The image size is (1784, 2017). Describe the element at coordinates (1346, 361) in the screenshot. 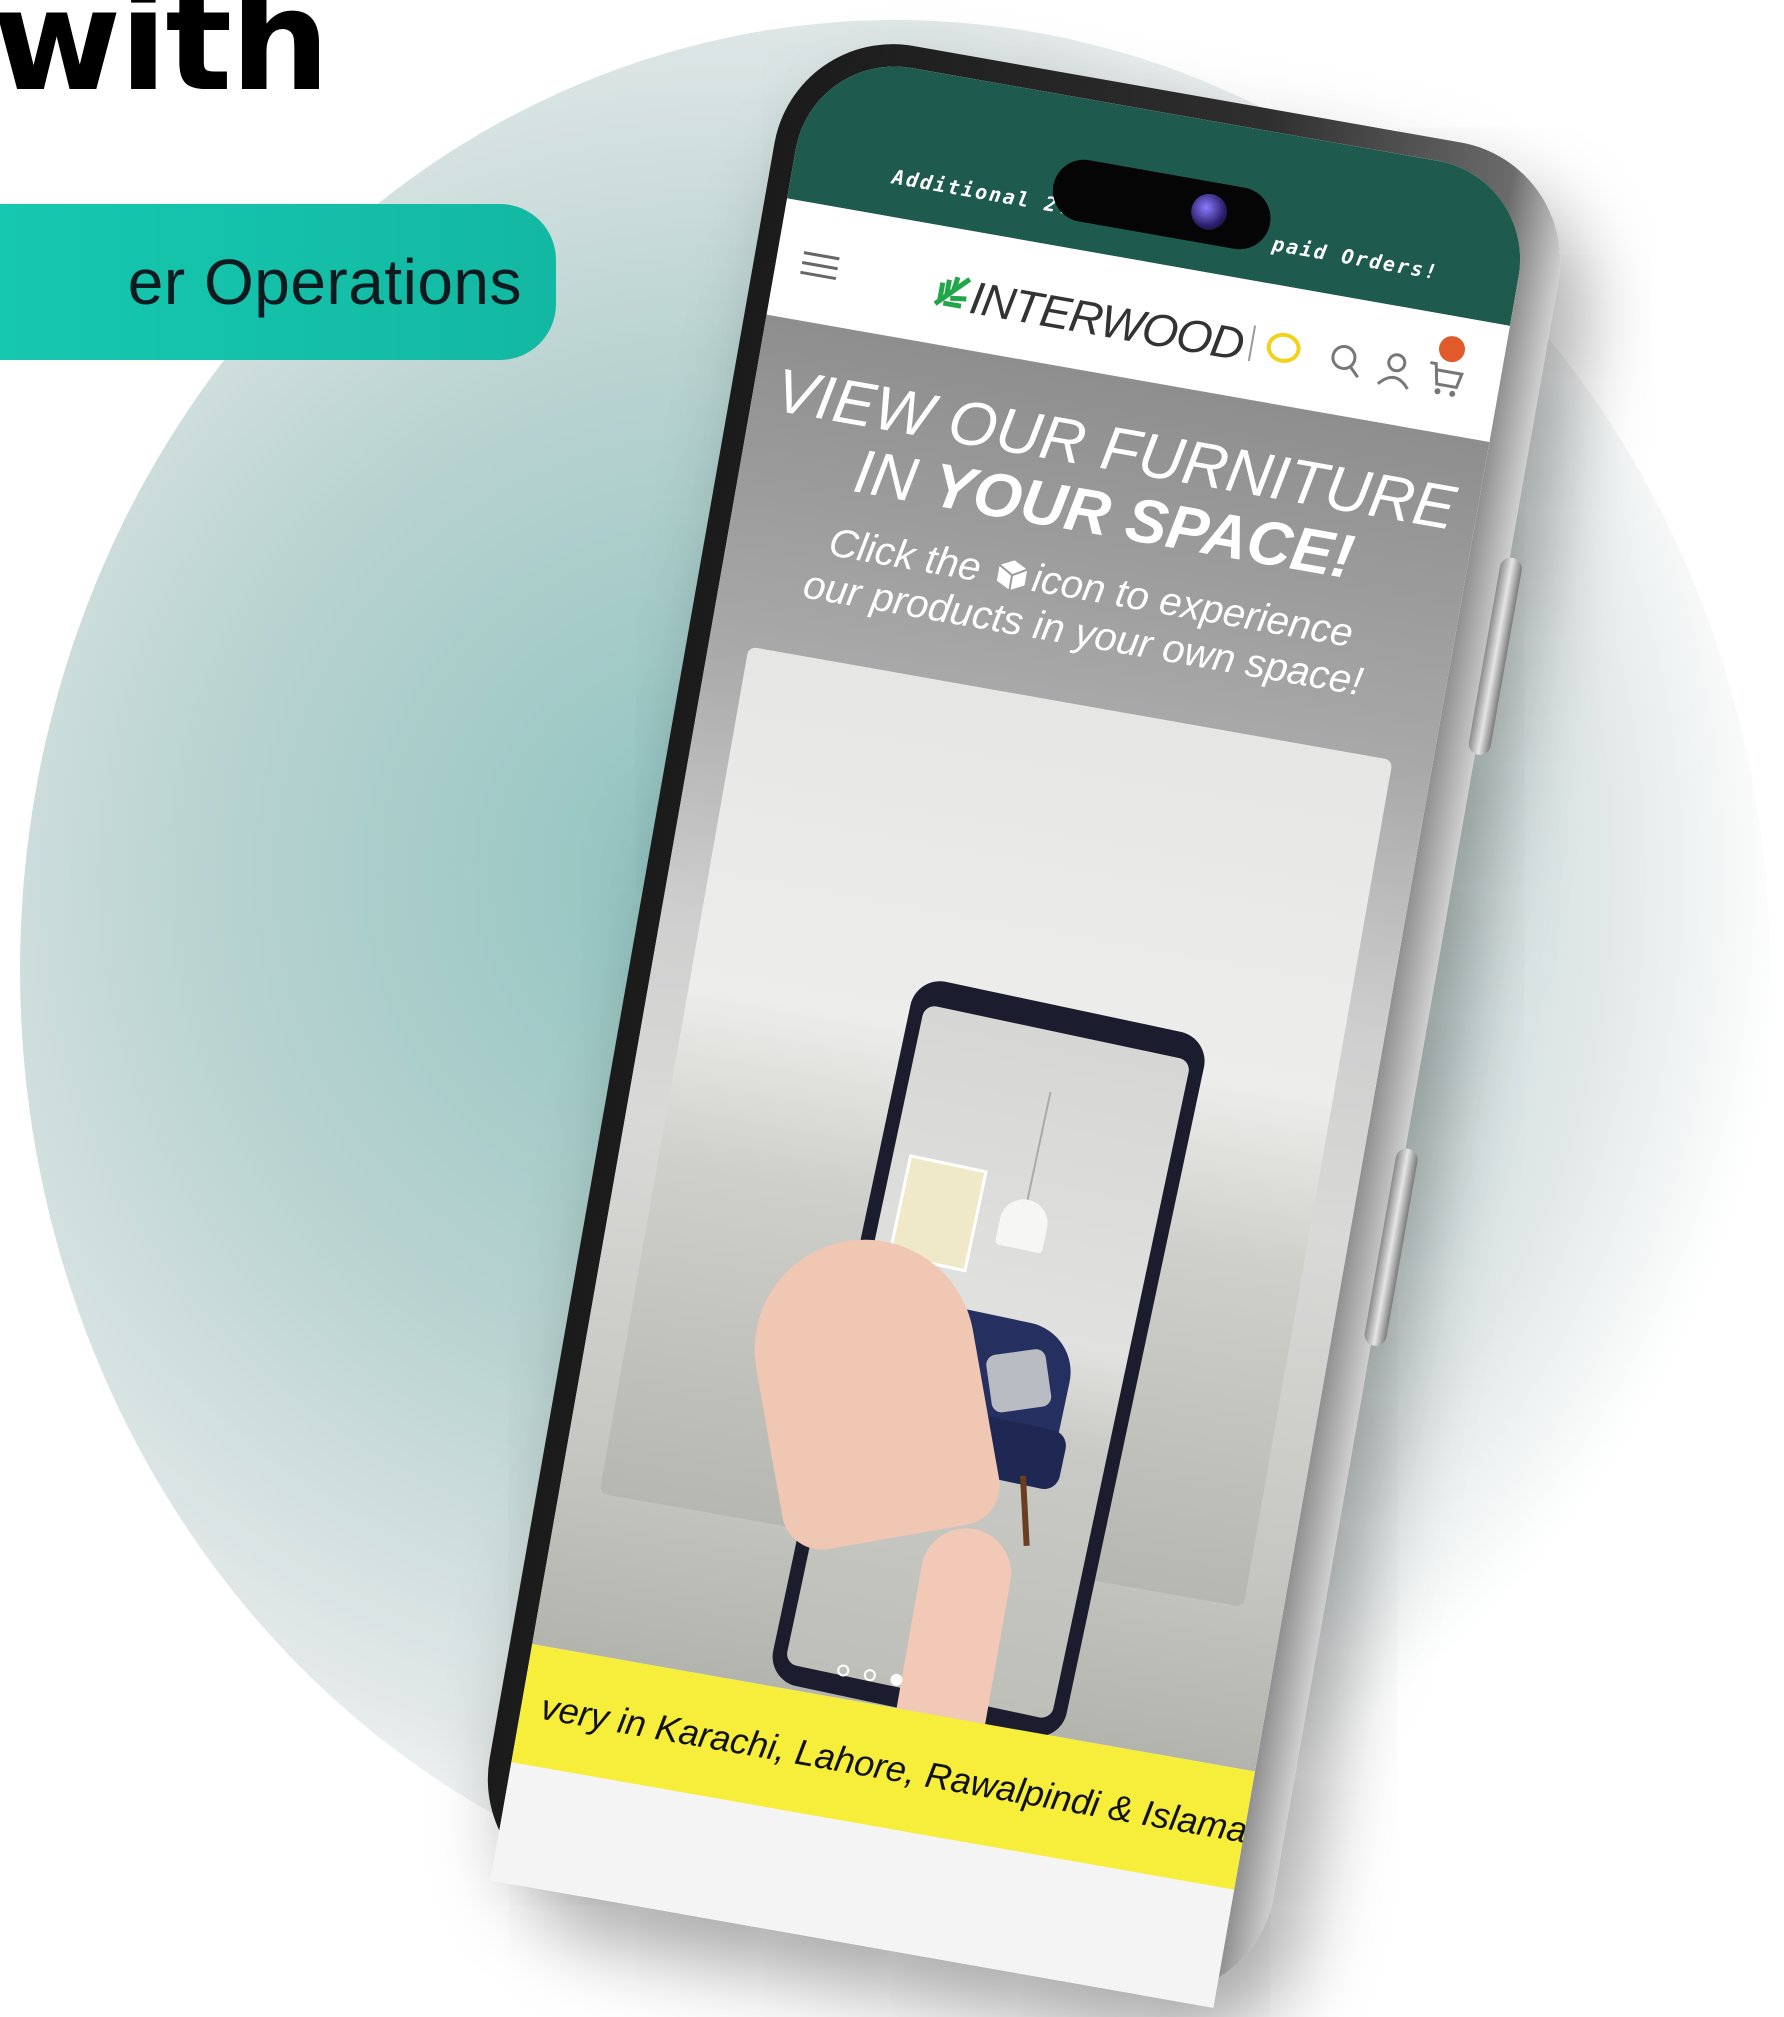

I see `search-icon` at that location.